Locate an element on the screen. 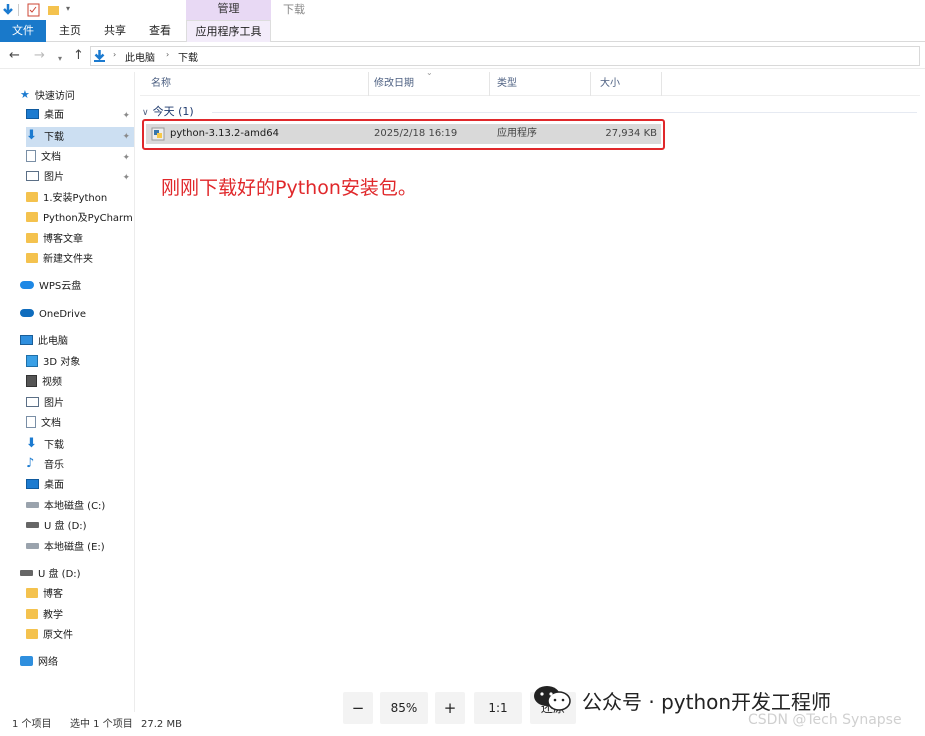 This screenshot has height=736, width=925. manage-tab: 管理 is located at coordinates (228, 10).